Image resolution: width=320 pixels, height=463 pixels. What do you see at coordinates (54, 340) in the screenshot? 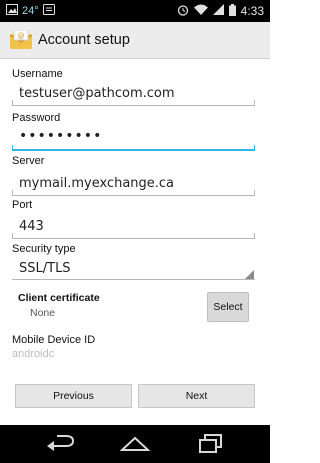
I see `mobile-device-id-label: Mobile Device ID` at bounding box center [54, 340].